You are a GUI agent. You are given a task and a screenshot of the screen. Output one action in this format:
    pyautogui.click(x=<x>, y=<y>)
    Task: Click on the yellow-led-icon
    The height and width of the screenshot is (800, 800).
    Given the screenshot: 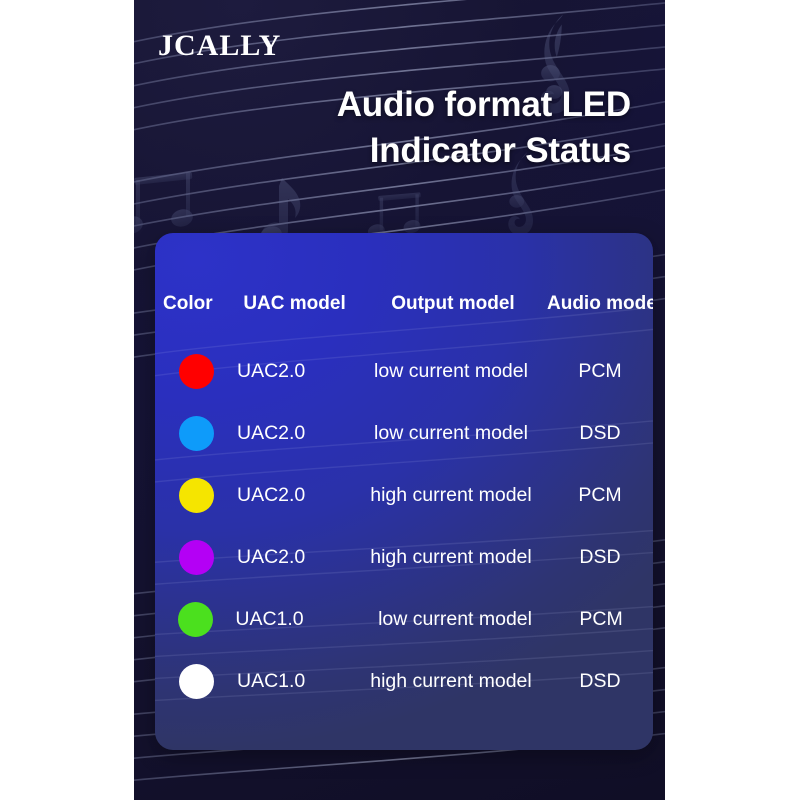 What is the action you would take?
    pyautogui.click(x=196, y=495)
    